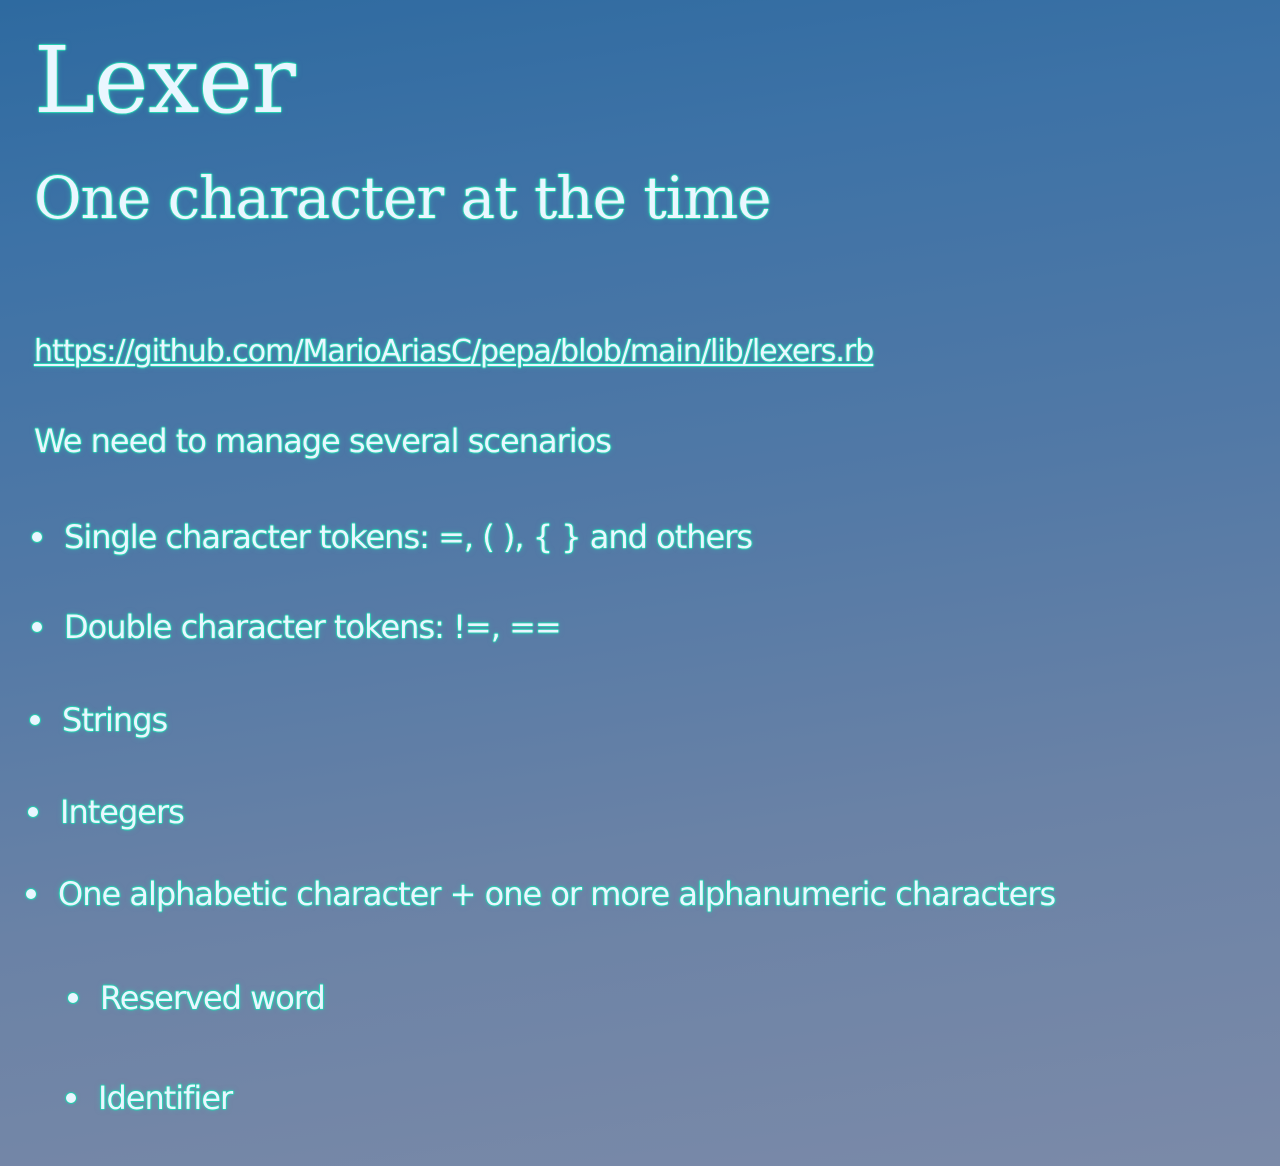 This screenshot has height=1166, width=1280. I want to click on sub-bullet-item: Identifier, so click(149, 1098).